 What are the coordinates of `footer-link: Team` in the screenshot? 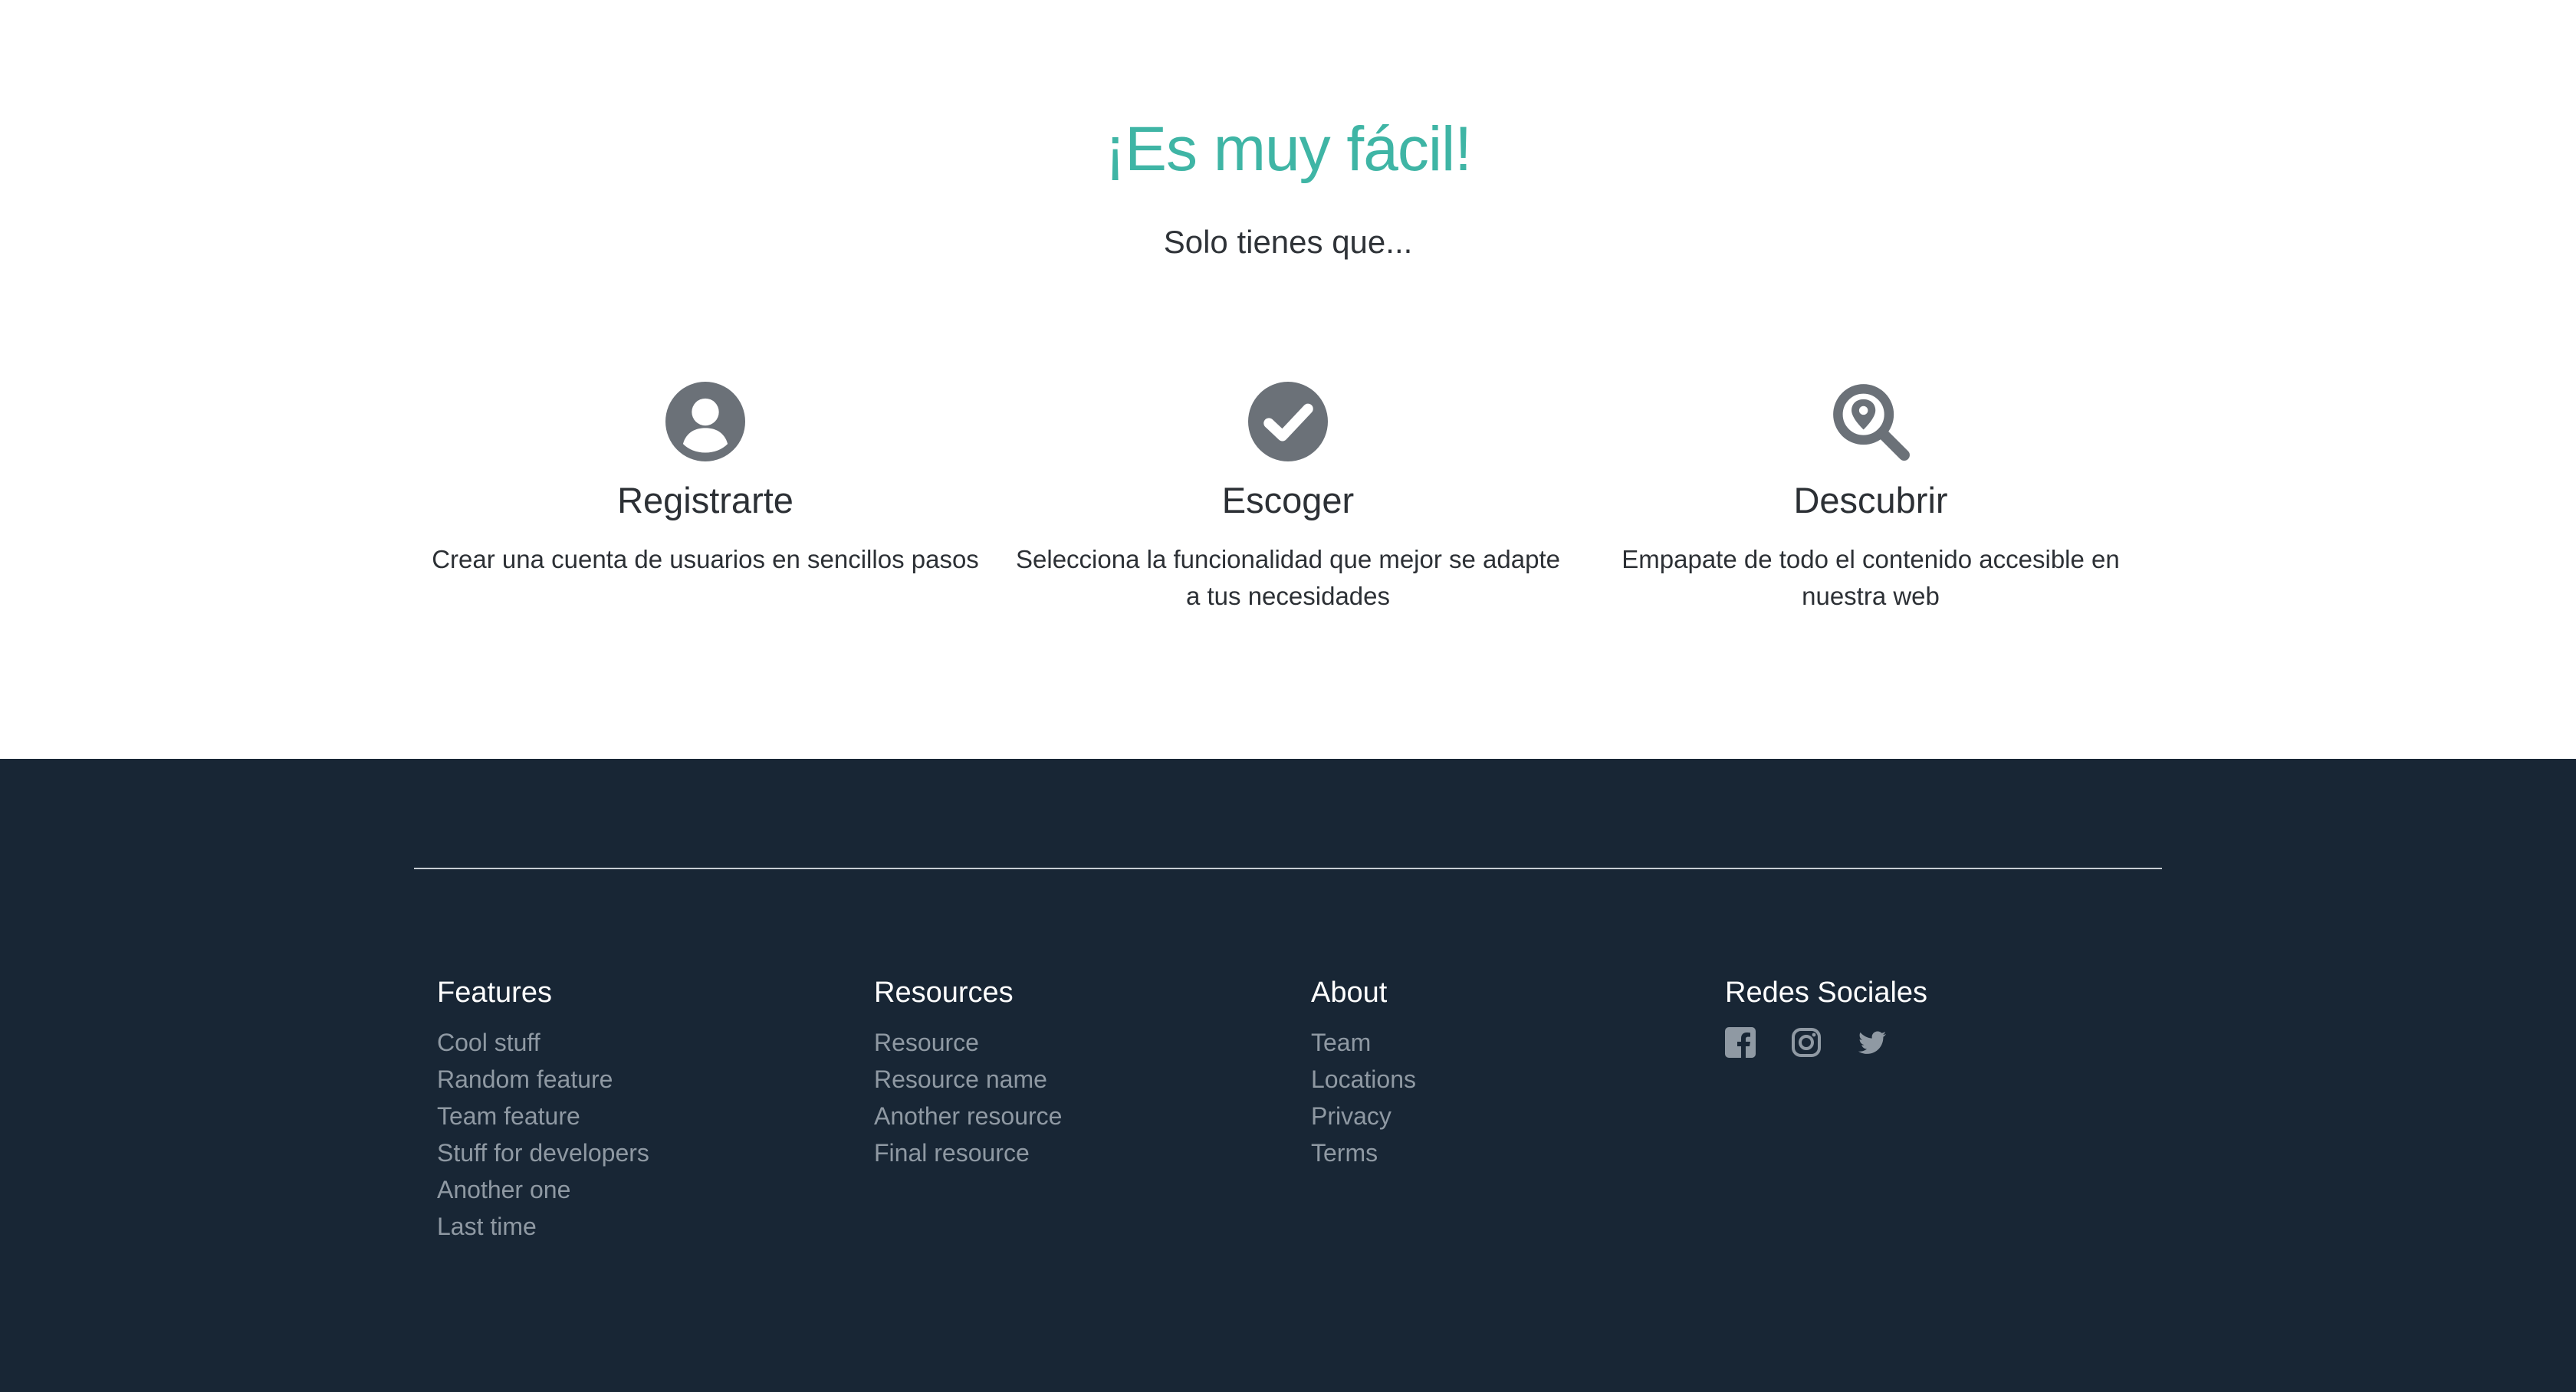 It's located at (1364, 1042).